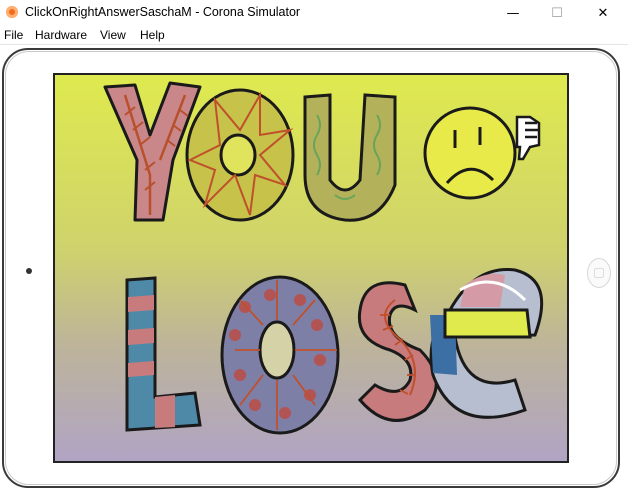 This screenshot has width=628, height=492. Describe the element at coordinates (113, 35) in the screenshot. I see `menu-view: View` at that location.